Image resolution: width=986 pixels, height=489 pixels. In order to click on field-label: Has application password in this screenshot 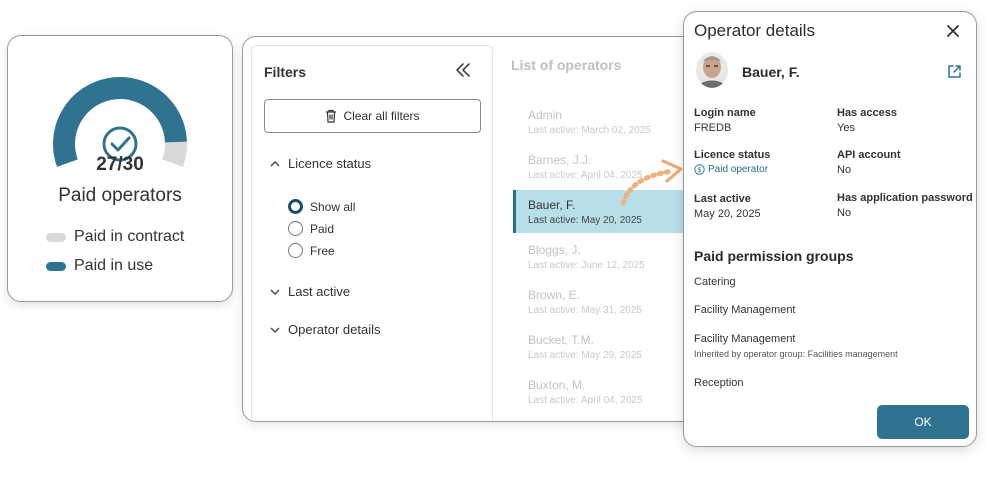, I will do `click(905, 198)`.